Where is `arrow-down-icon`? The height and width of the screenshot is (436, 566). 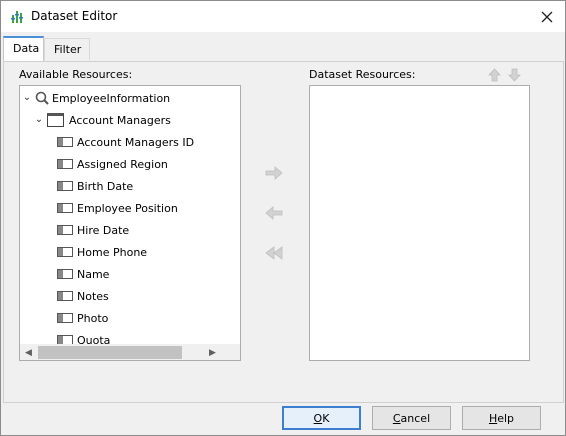
arrow-down-icon is located at coordinates (514, 75).